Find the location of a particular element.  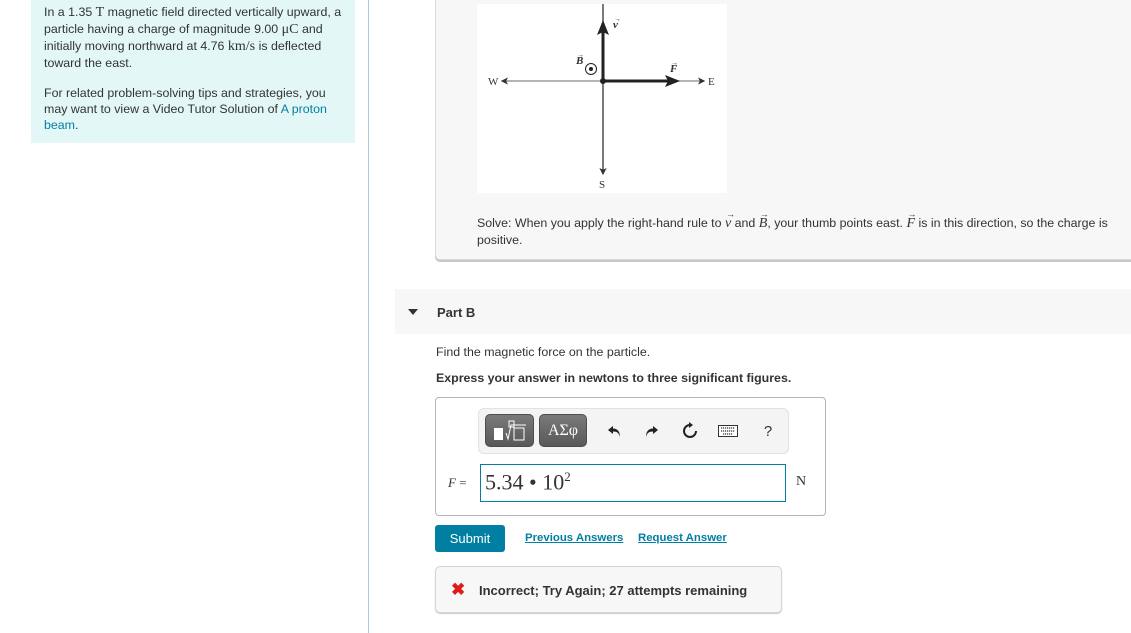

diagram-svg: W E S v B F → → → is located at coordinates (601, 97).